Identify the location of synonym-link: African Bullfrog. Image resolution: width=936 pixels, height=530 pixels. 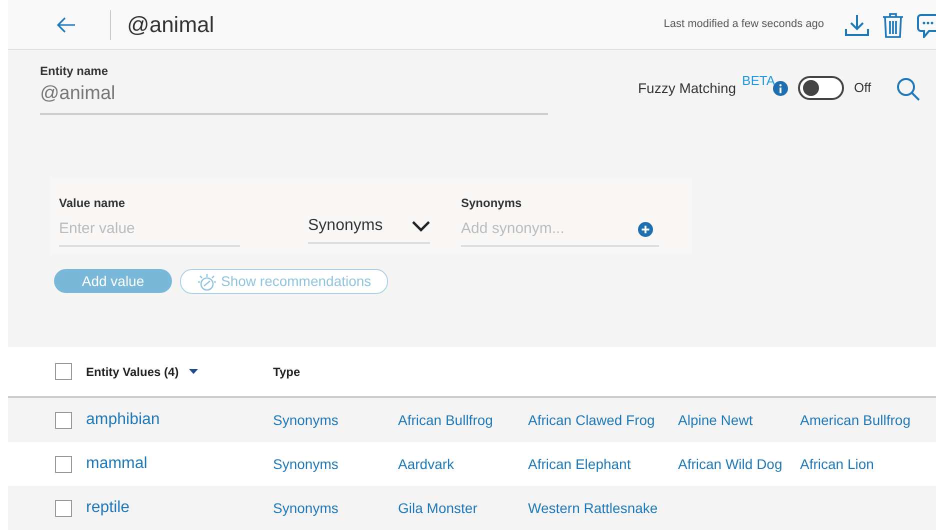
(463, 420).